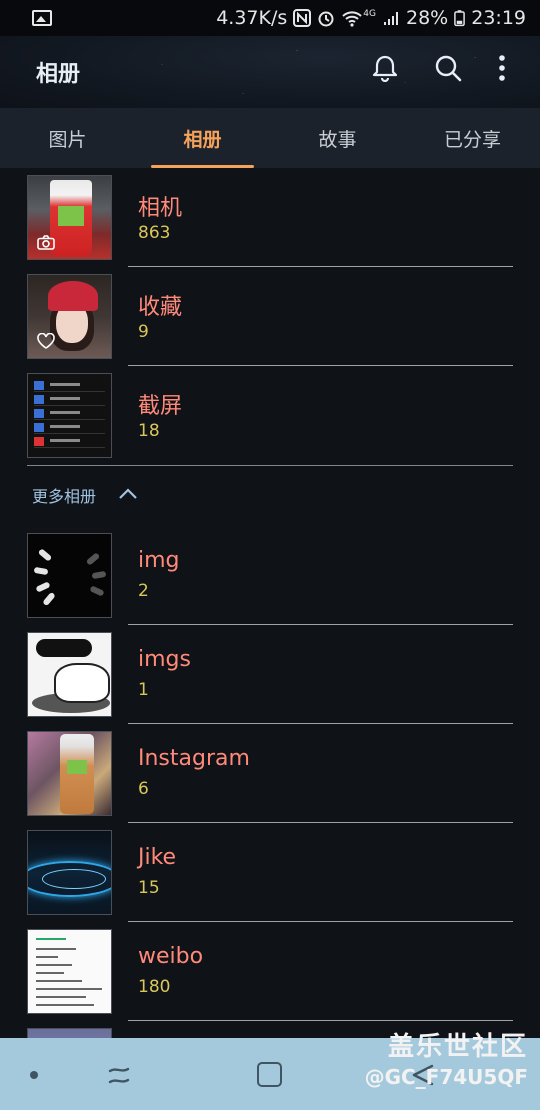 The width and height of the screenshot is (540, 1110). I want to click on image-notification-icon, so click(42, 18).